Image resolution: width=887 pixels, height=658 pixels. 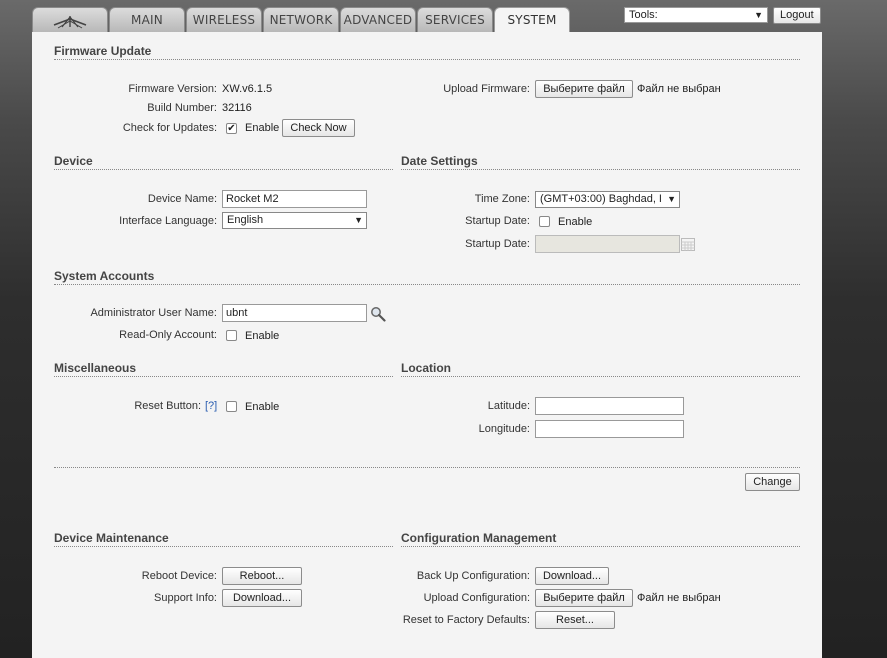 I want to click on latitude-label: Latitude:, so click(x=508, y=406).